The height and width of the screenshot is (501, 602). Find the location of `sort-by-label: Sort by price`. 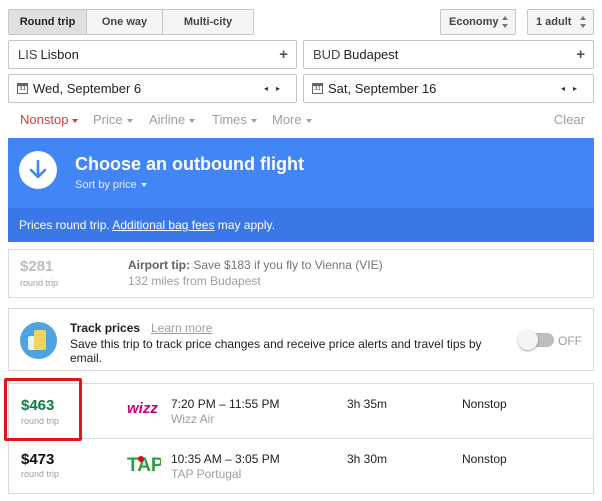

sort-by-label: Sort by price is located at coordinates (106, 185).